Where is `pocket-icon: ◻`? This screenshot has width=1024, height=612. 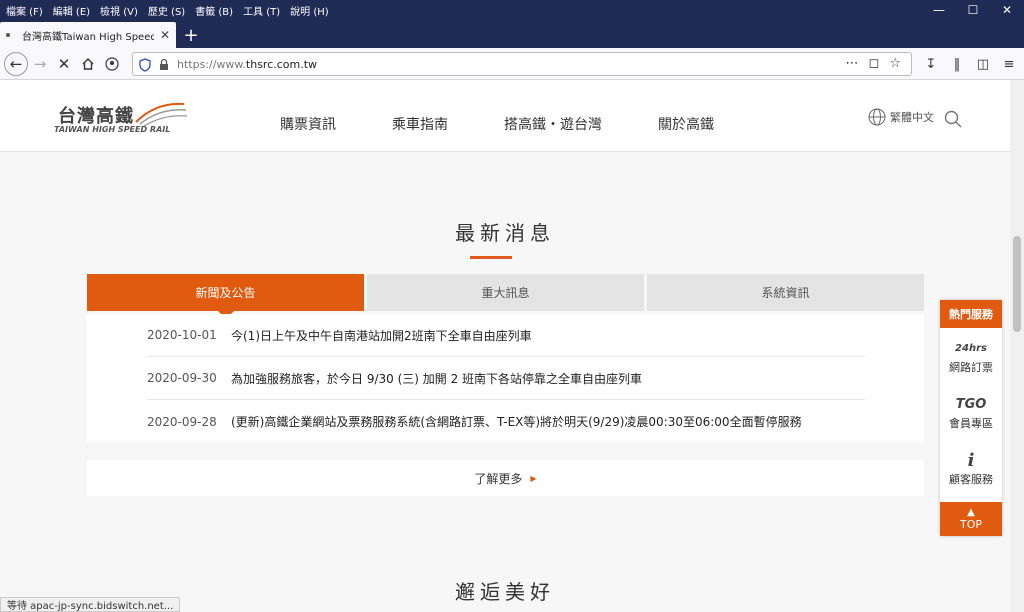
pocket-icon: ◻ is located at coordinates (874, 63).